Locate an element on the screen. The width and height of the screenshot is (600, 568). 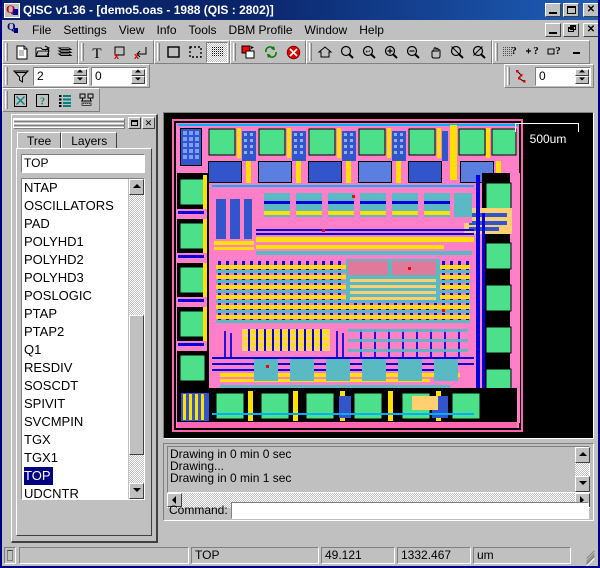
list-item: POLYHD3 is located at coordinates (53, 277).